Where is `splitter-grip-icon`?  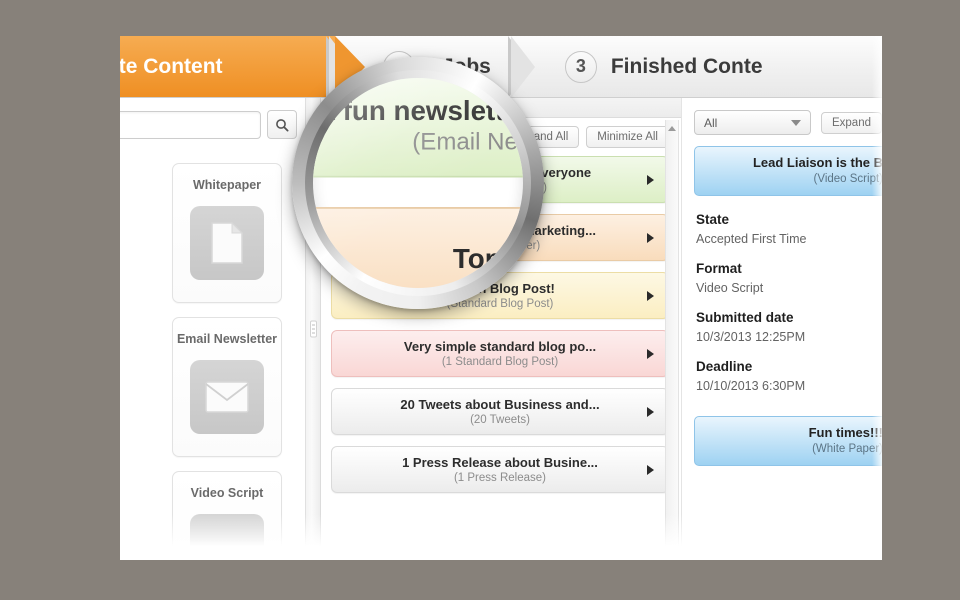
splitter-grip-icon is located at coordinates (313, 329).